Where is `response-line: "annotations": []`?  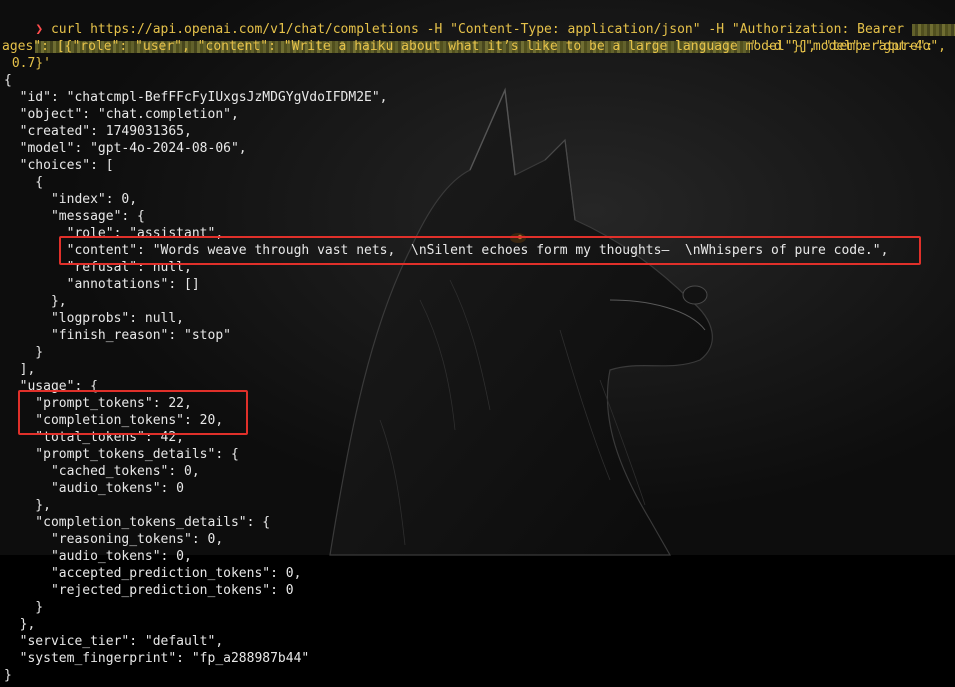
response-line: "annotations": [] is located at coordinates (102, 284).